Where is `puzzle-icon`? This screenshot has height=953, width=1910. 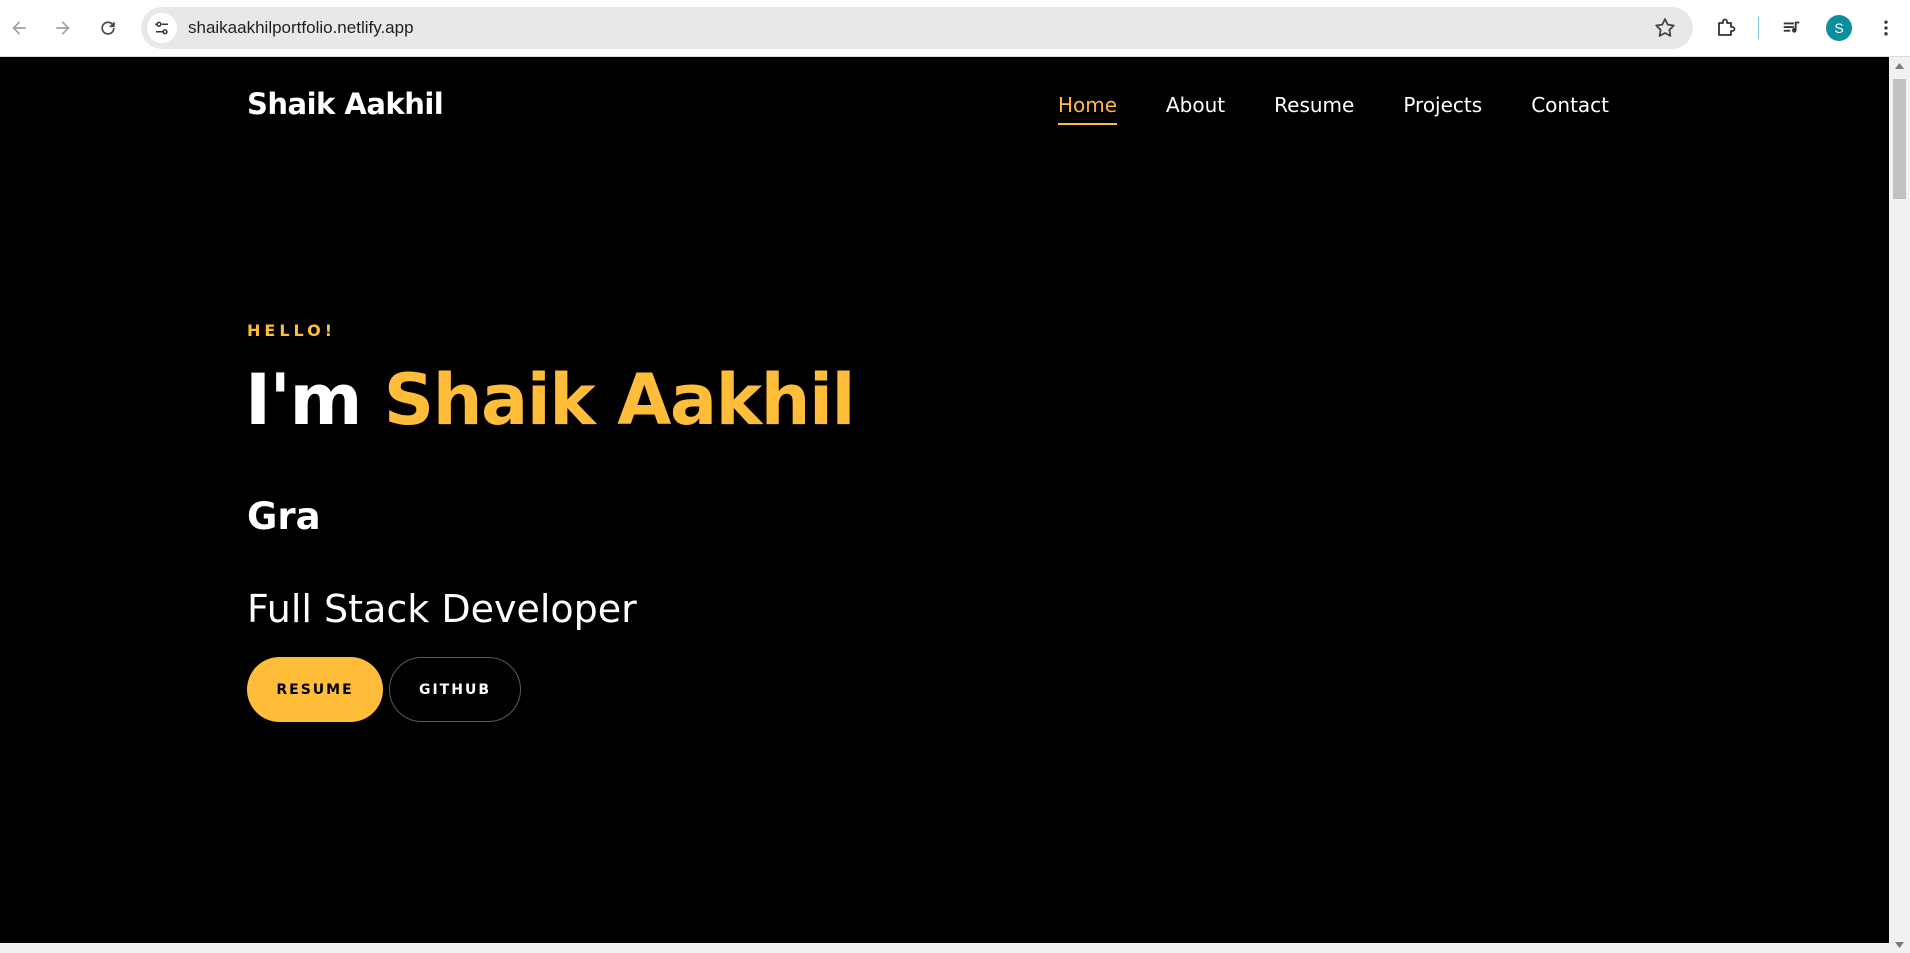
puzzle-icon is located at coordinates (1727, 27).